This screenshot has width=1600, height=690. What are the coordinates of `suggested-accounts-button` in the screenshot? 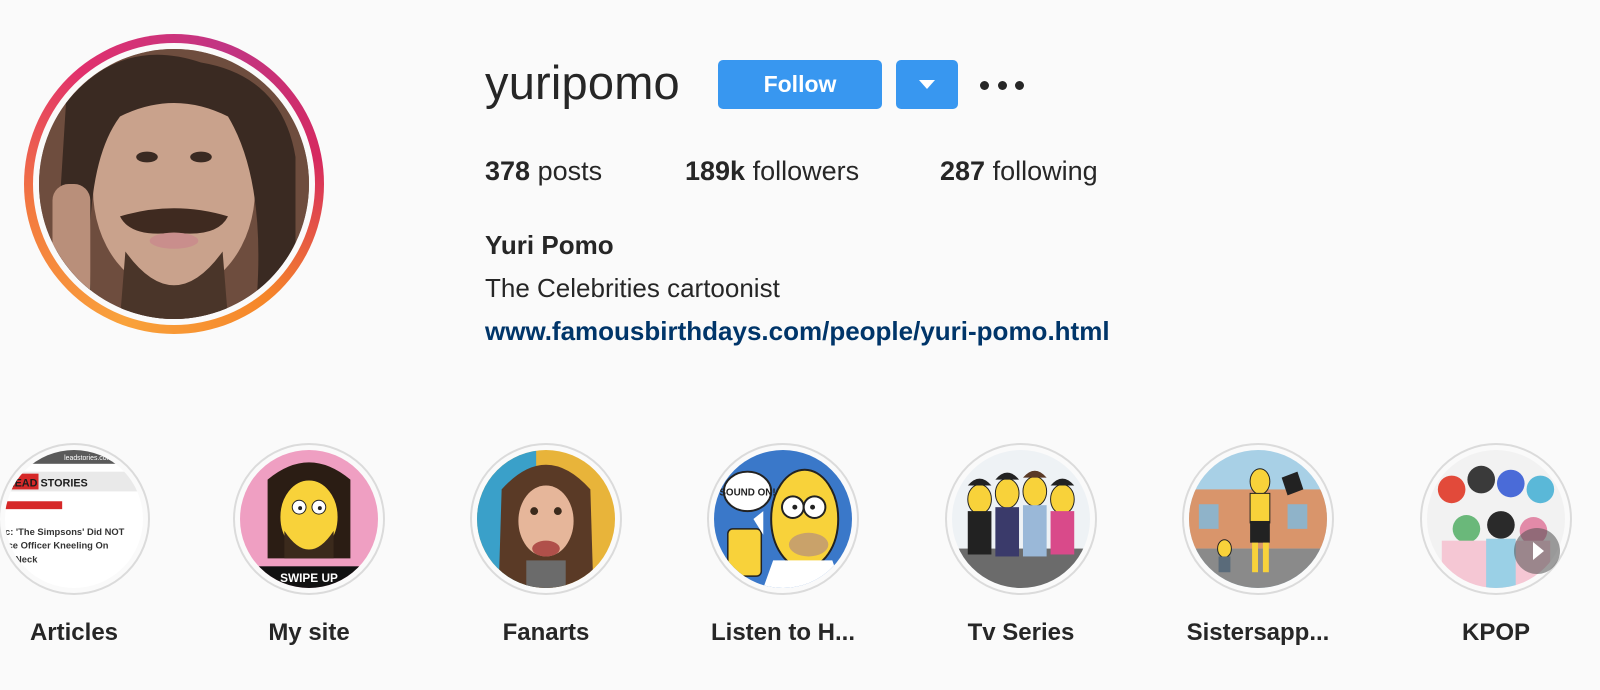 It's located at (927, 84).